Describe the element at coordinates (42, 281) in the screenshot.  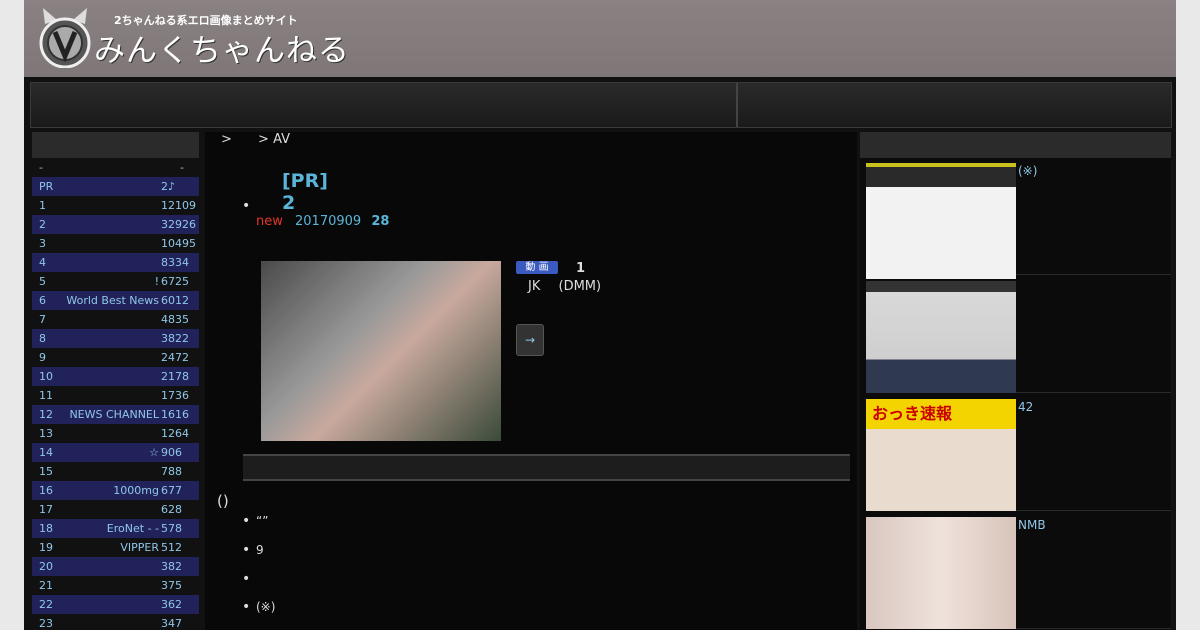
I see `ranking-rank: 5` at that location.